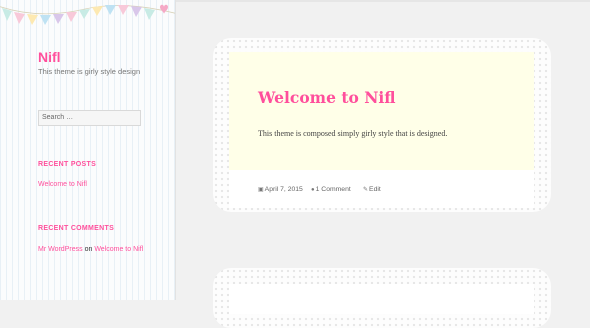 The width and height of the screenshot is (590, 328). I want to click on site-description: This theme is girly style design, so click(89, 71).